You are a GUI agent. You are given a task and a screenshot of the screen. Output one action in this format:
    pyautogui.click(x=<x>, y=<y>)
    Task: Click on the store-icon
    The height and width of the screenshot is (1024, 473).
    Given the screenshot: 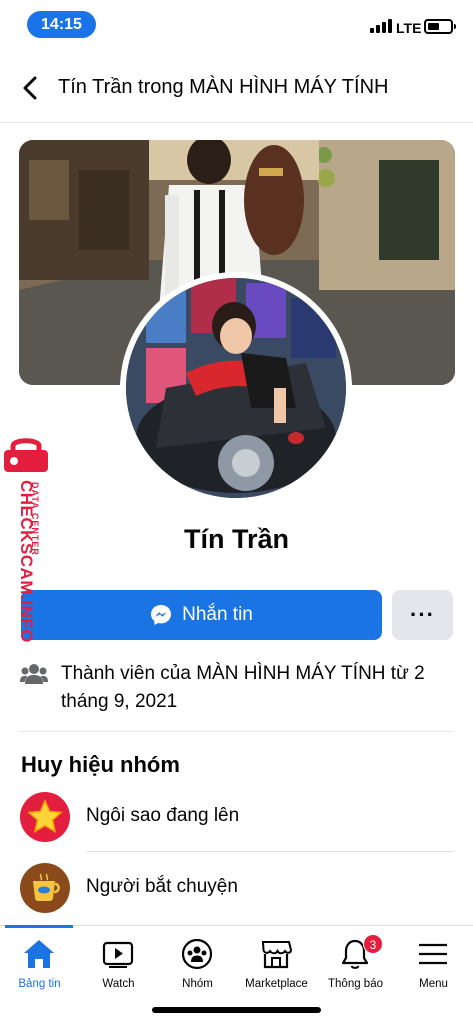 What is the action you would take?
    pyautogui.click(x=277, y=955)
    